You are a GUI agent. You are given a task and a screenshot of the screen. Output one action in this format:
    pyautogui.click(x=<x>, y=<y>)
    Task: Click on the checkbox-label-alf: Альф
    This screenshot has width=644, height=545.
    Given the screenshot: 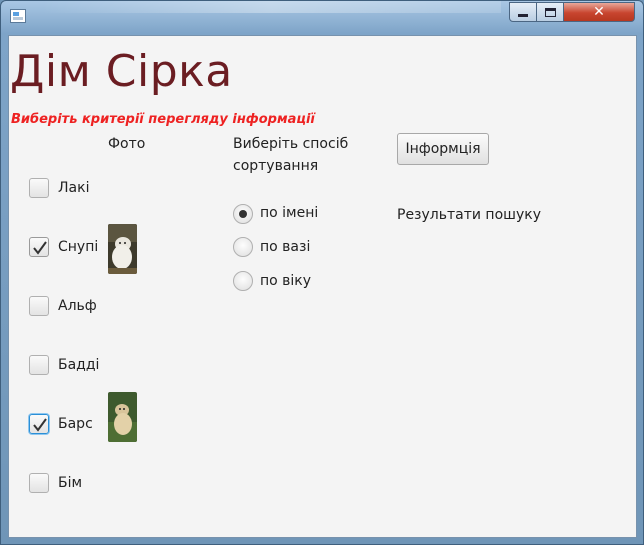 What is the action you would take?
    pyautogui.click(x=77, y=306)
    